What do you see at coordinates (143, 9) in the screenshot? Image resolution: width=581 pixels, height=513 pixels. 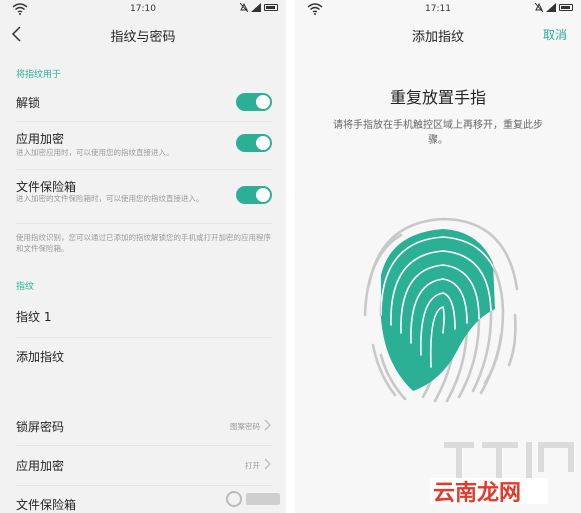 I see `status-bar: 17:10` at bounding box center [143, 9].